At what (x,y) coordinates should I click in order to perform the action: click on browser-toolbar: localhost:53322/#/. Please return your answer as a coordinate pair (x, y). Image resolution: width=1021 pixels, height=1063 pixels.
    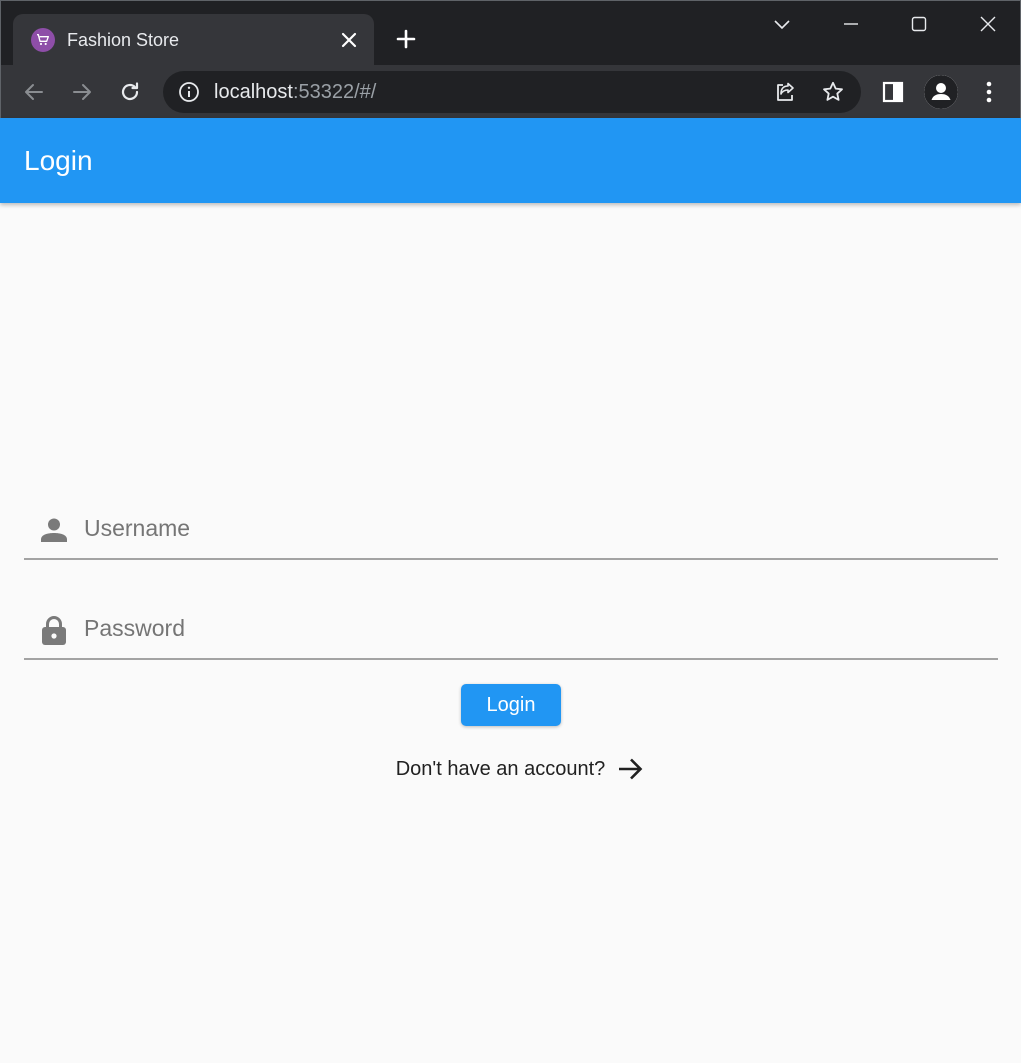
    Looking at the image, I should click on (510, 92).